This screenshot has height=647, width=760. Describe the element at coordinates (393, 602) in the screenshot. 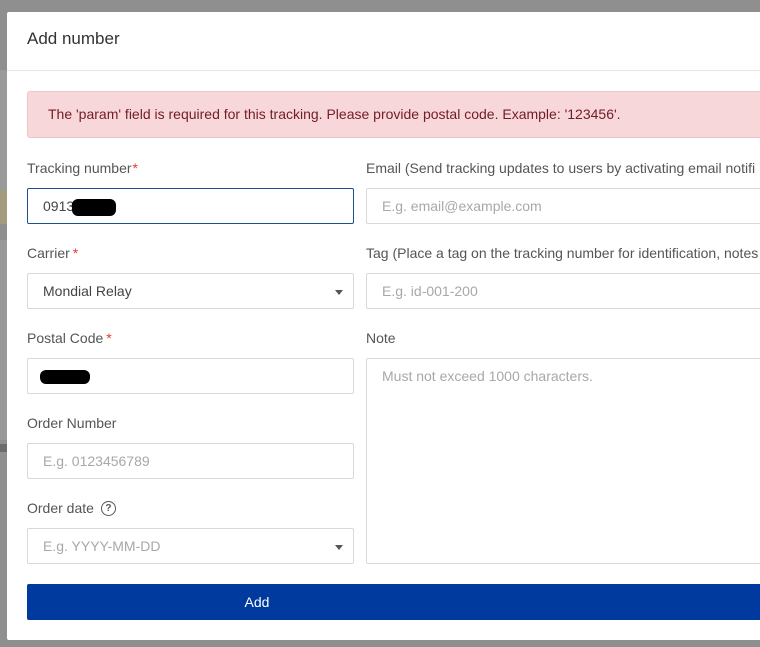

I see `add-button: Add` at that location.